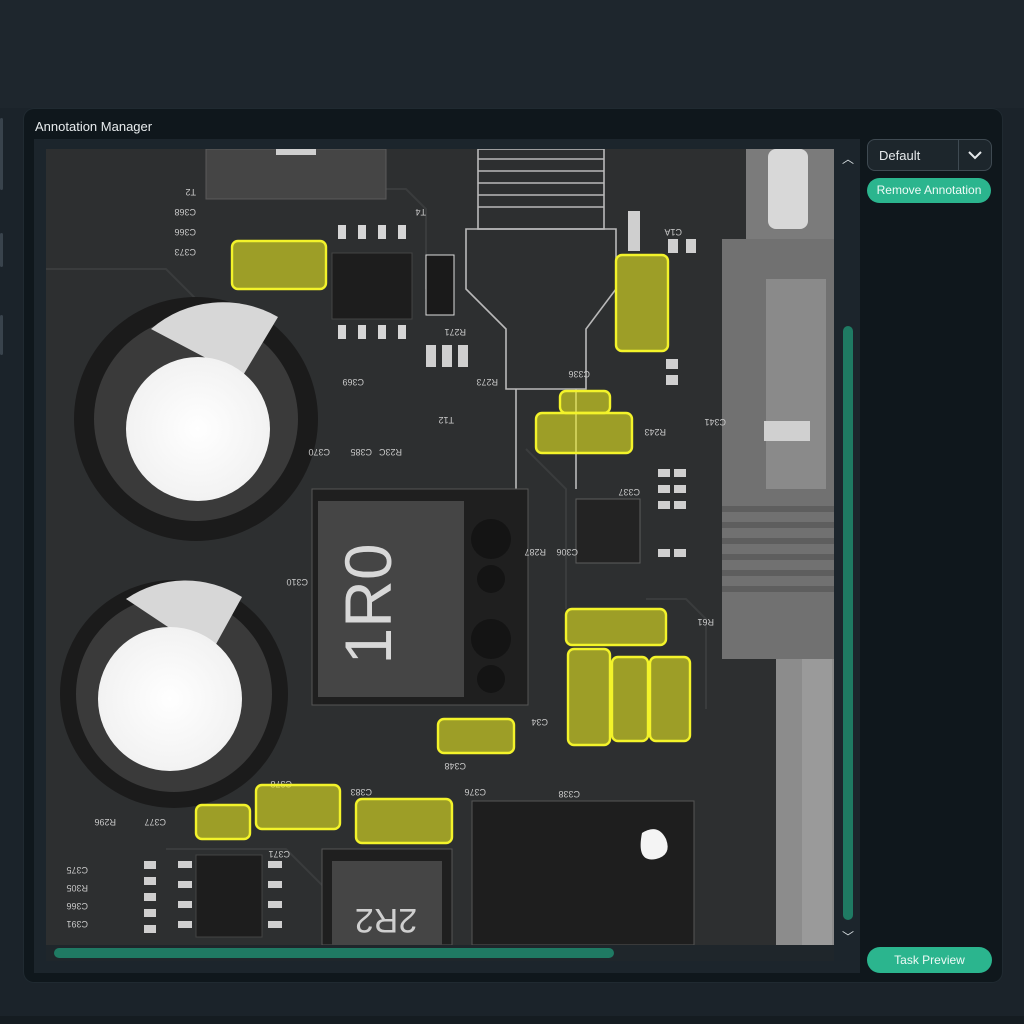 The image size is (1024, 1024). I want to click on remove-annotation-button: Remove Annotation, so click(929, 190).